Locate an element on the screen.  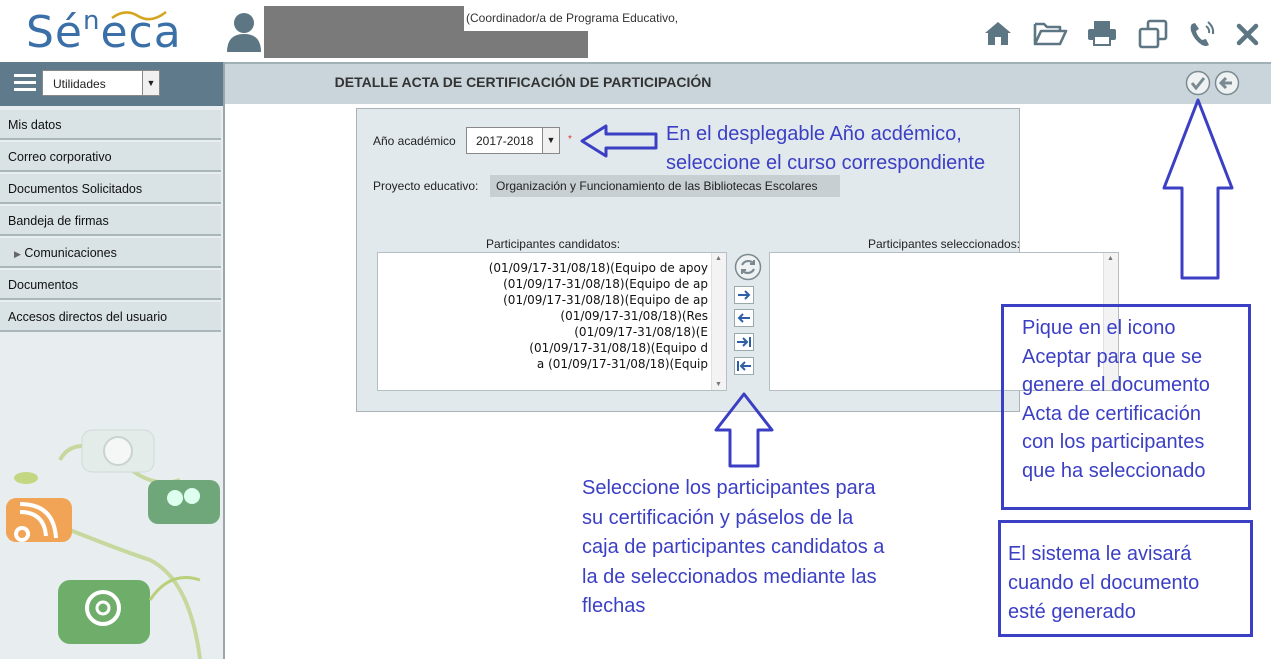
home-icon is located at coordinates (999, 34).